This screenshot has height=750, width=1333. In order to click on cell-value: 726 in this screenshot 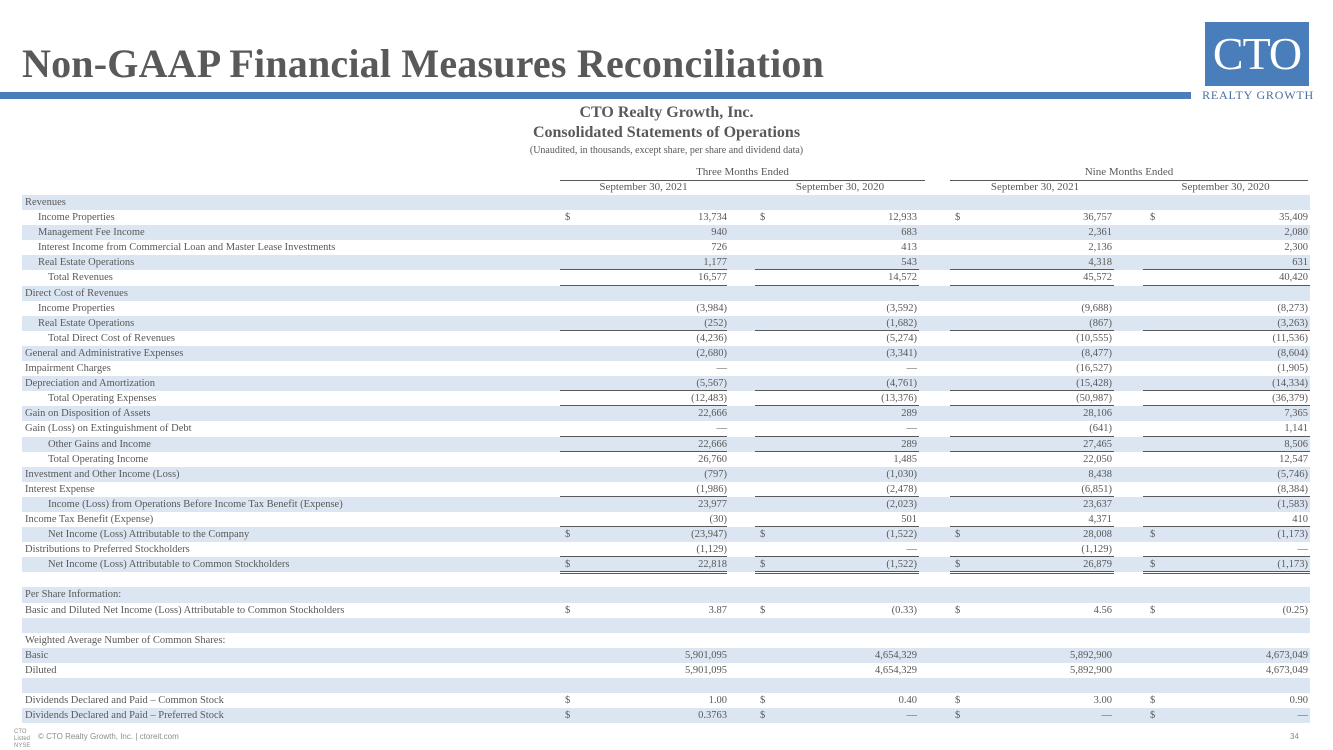, I will do `click(719, 248)`.